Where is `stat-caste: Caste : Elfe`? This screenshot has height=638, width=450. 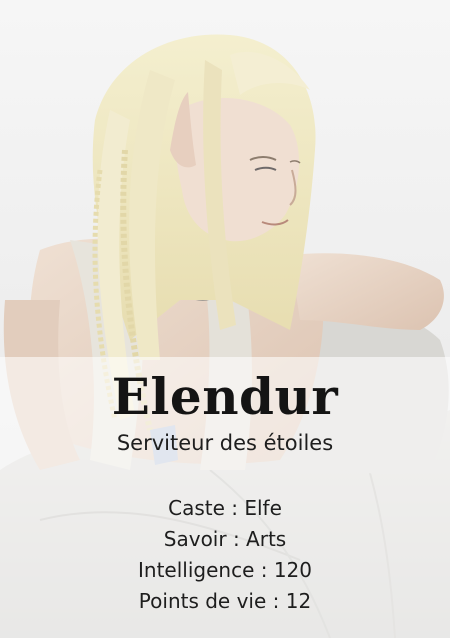 stat-caste: Caste : Elfe is located at coordinates (225, 508).